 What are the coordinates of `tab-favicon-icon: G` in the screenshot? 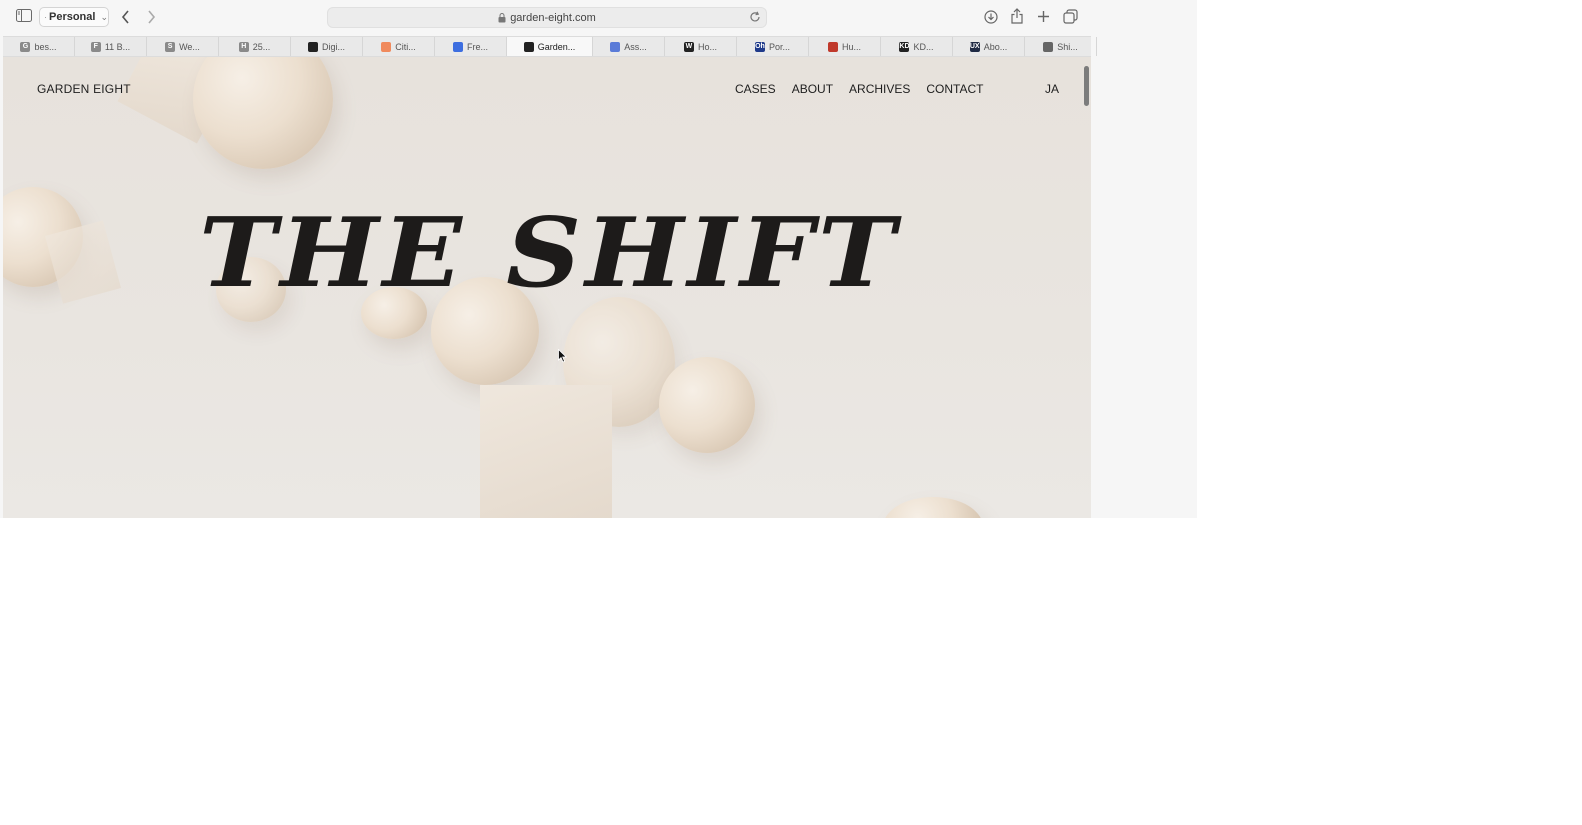 It's located at (25, 46).